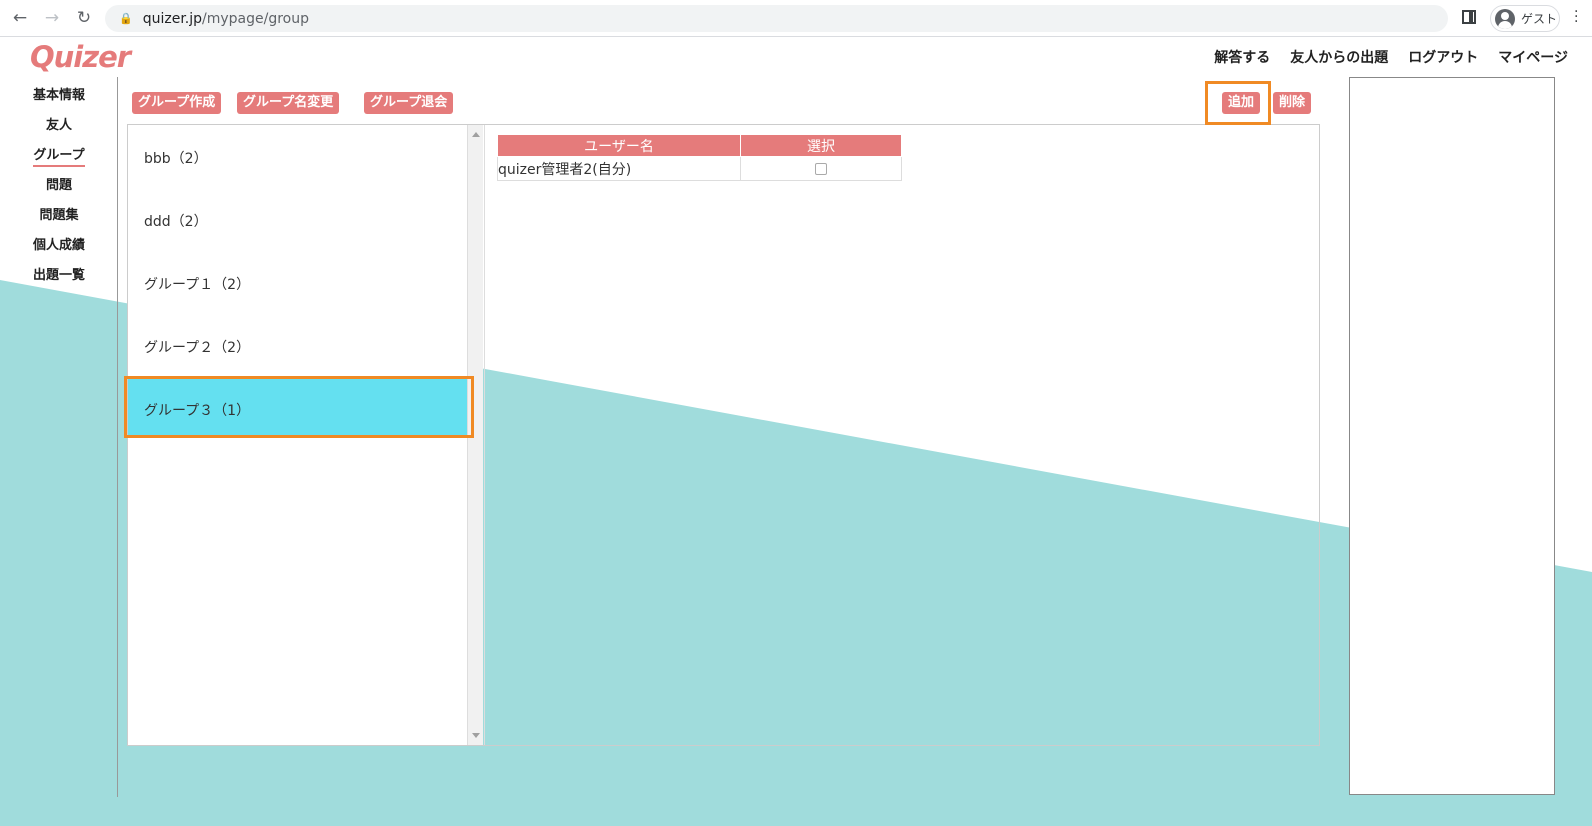 The height and width of the screenshot is (826, 1592). Describe the element at coordinates (409, 103) in the screenshot. I see `leave-group-button: グループ退会` at that location.